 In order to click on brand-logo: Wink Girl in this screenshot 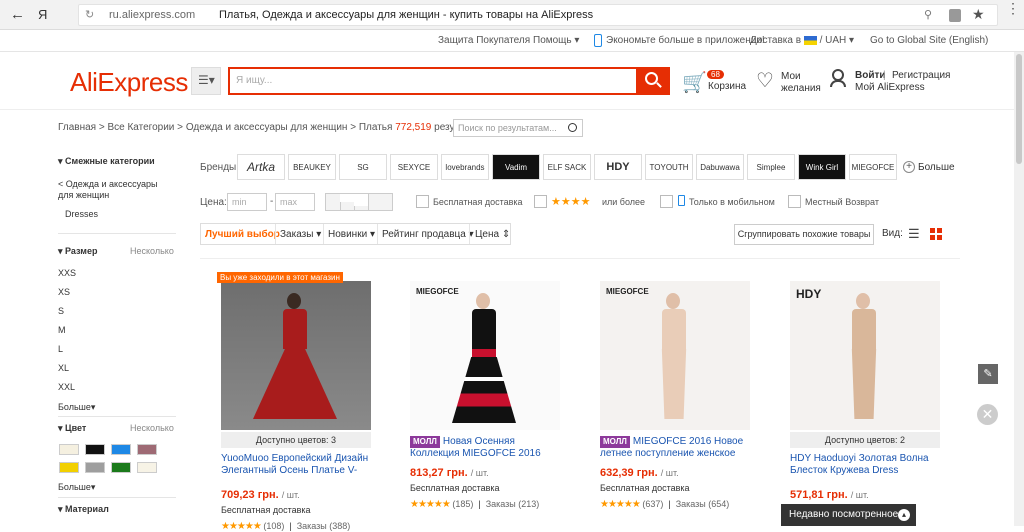, I will do `click(822, 167)`.